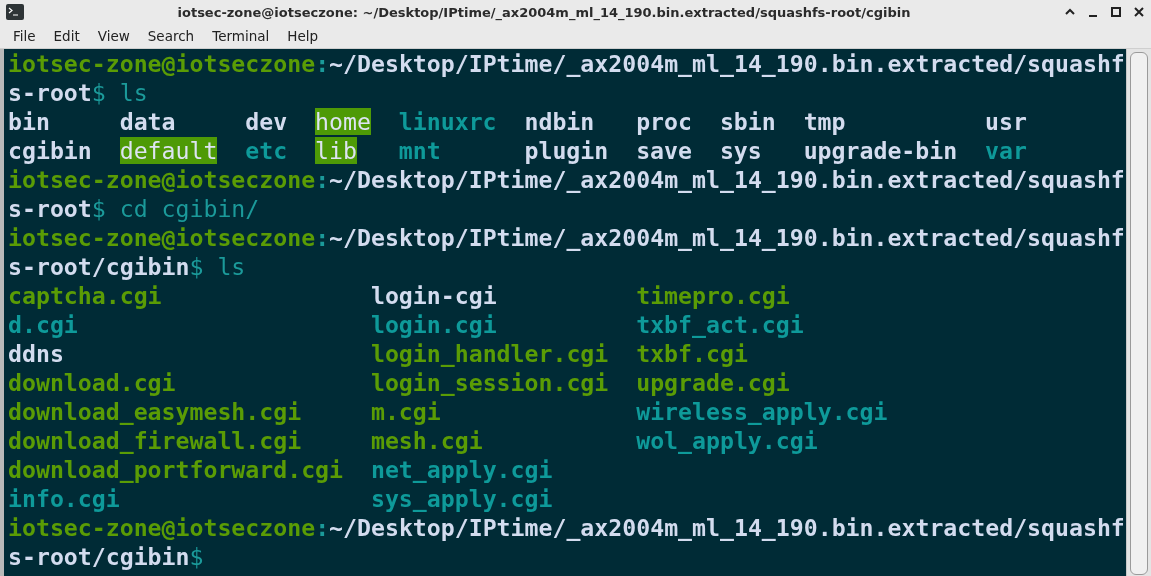  What do you see at coordinates (266, 150) in the screenshot?
I see `link-name: etc` at bounding box center [266, 150].